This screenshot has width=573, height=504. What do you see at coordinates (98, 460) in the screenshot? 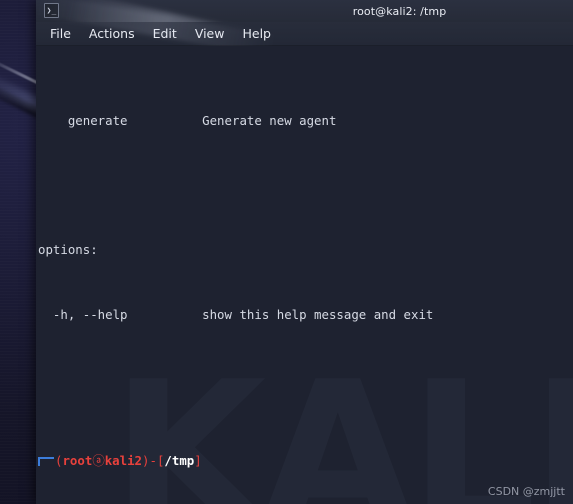
I see `prompt-at-icon: ⓐ` at bounding box center [98, 460].